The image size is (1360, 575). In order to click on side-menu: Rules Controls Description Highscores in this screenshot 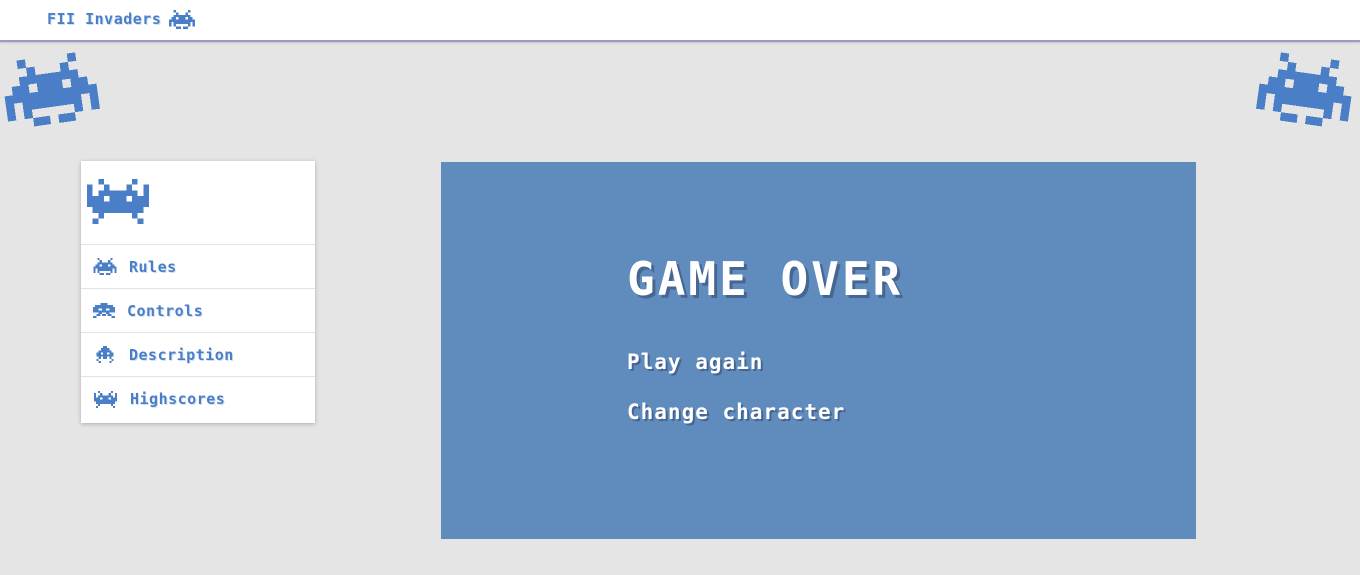, I will do `click(198, 292)`.